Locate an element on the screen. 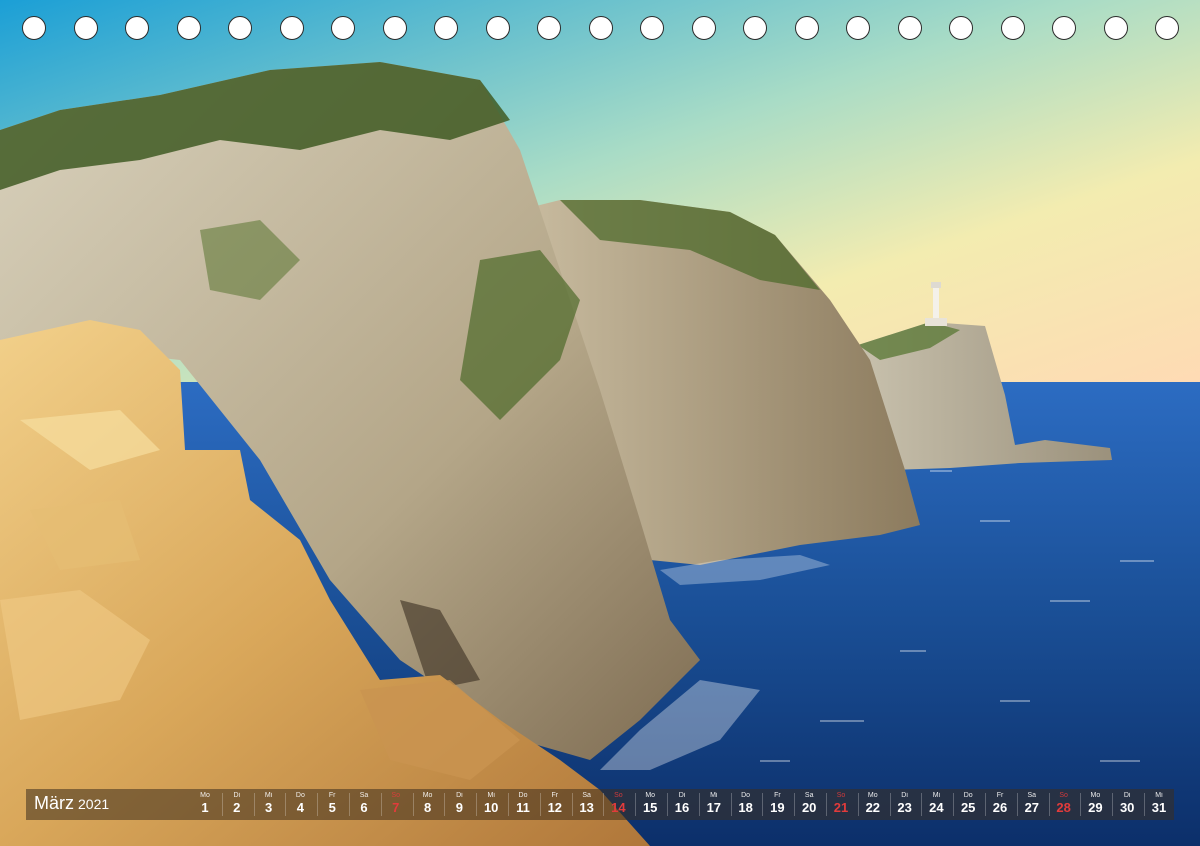 Image resolution: width=1200 pixels, height=846 pixels. day-cell: Fr 19 is located at coordinates (777, 804).